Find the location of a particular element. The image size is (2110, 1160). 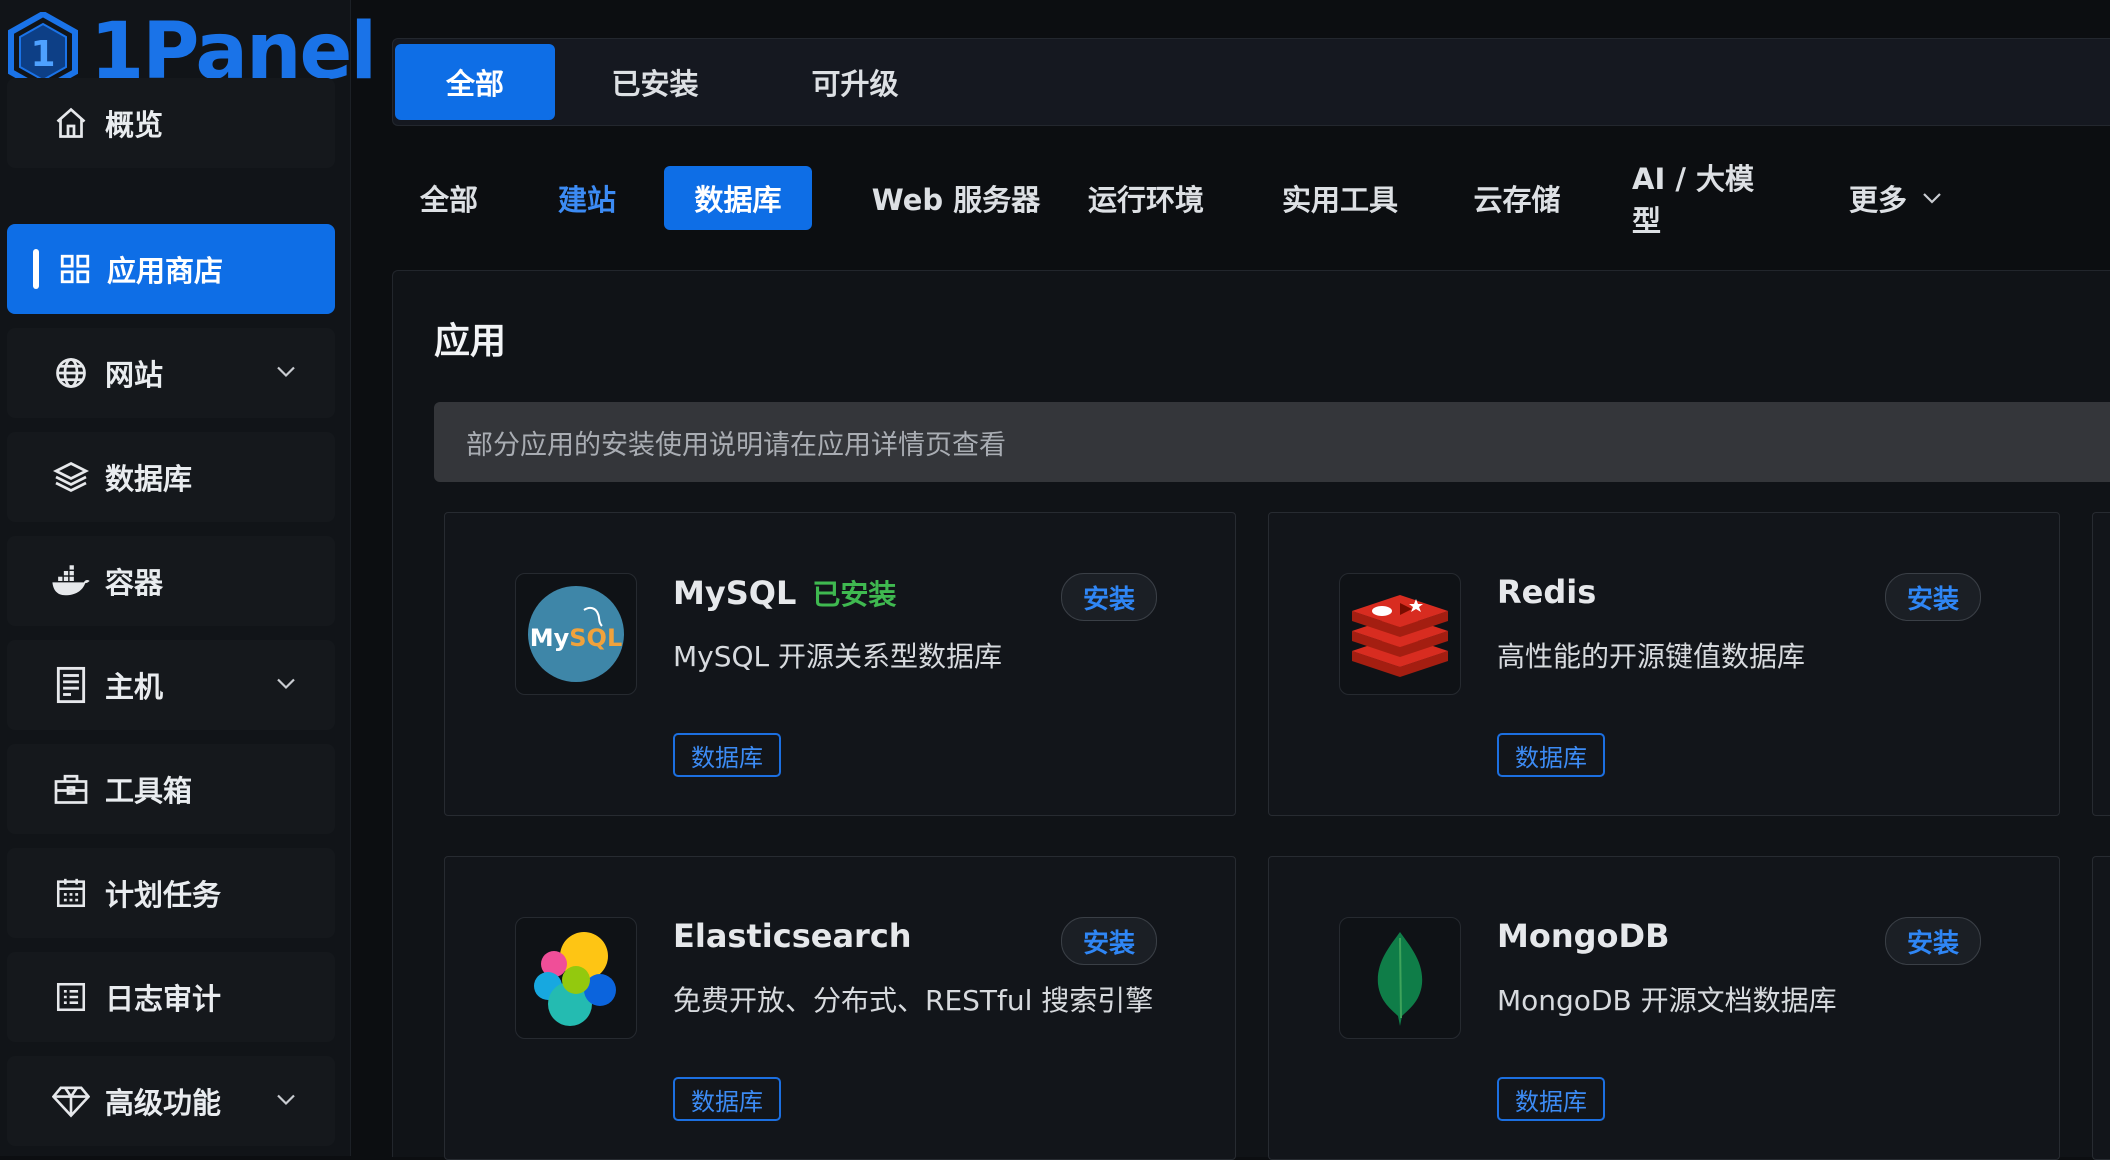

app-card-mysql: MySQL MySQL 已安装 MySQL 开源关系型数据库 安装 数据库 is located at coordinates (840, 664).